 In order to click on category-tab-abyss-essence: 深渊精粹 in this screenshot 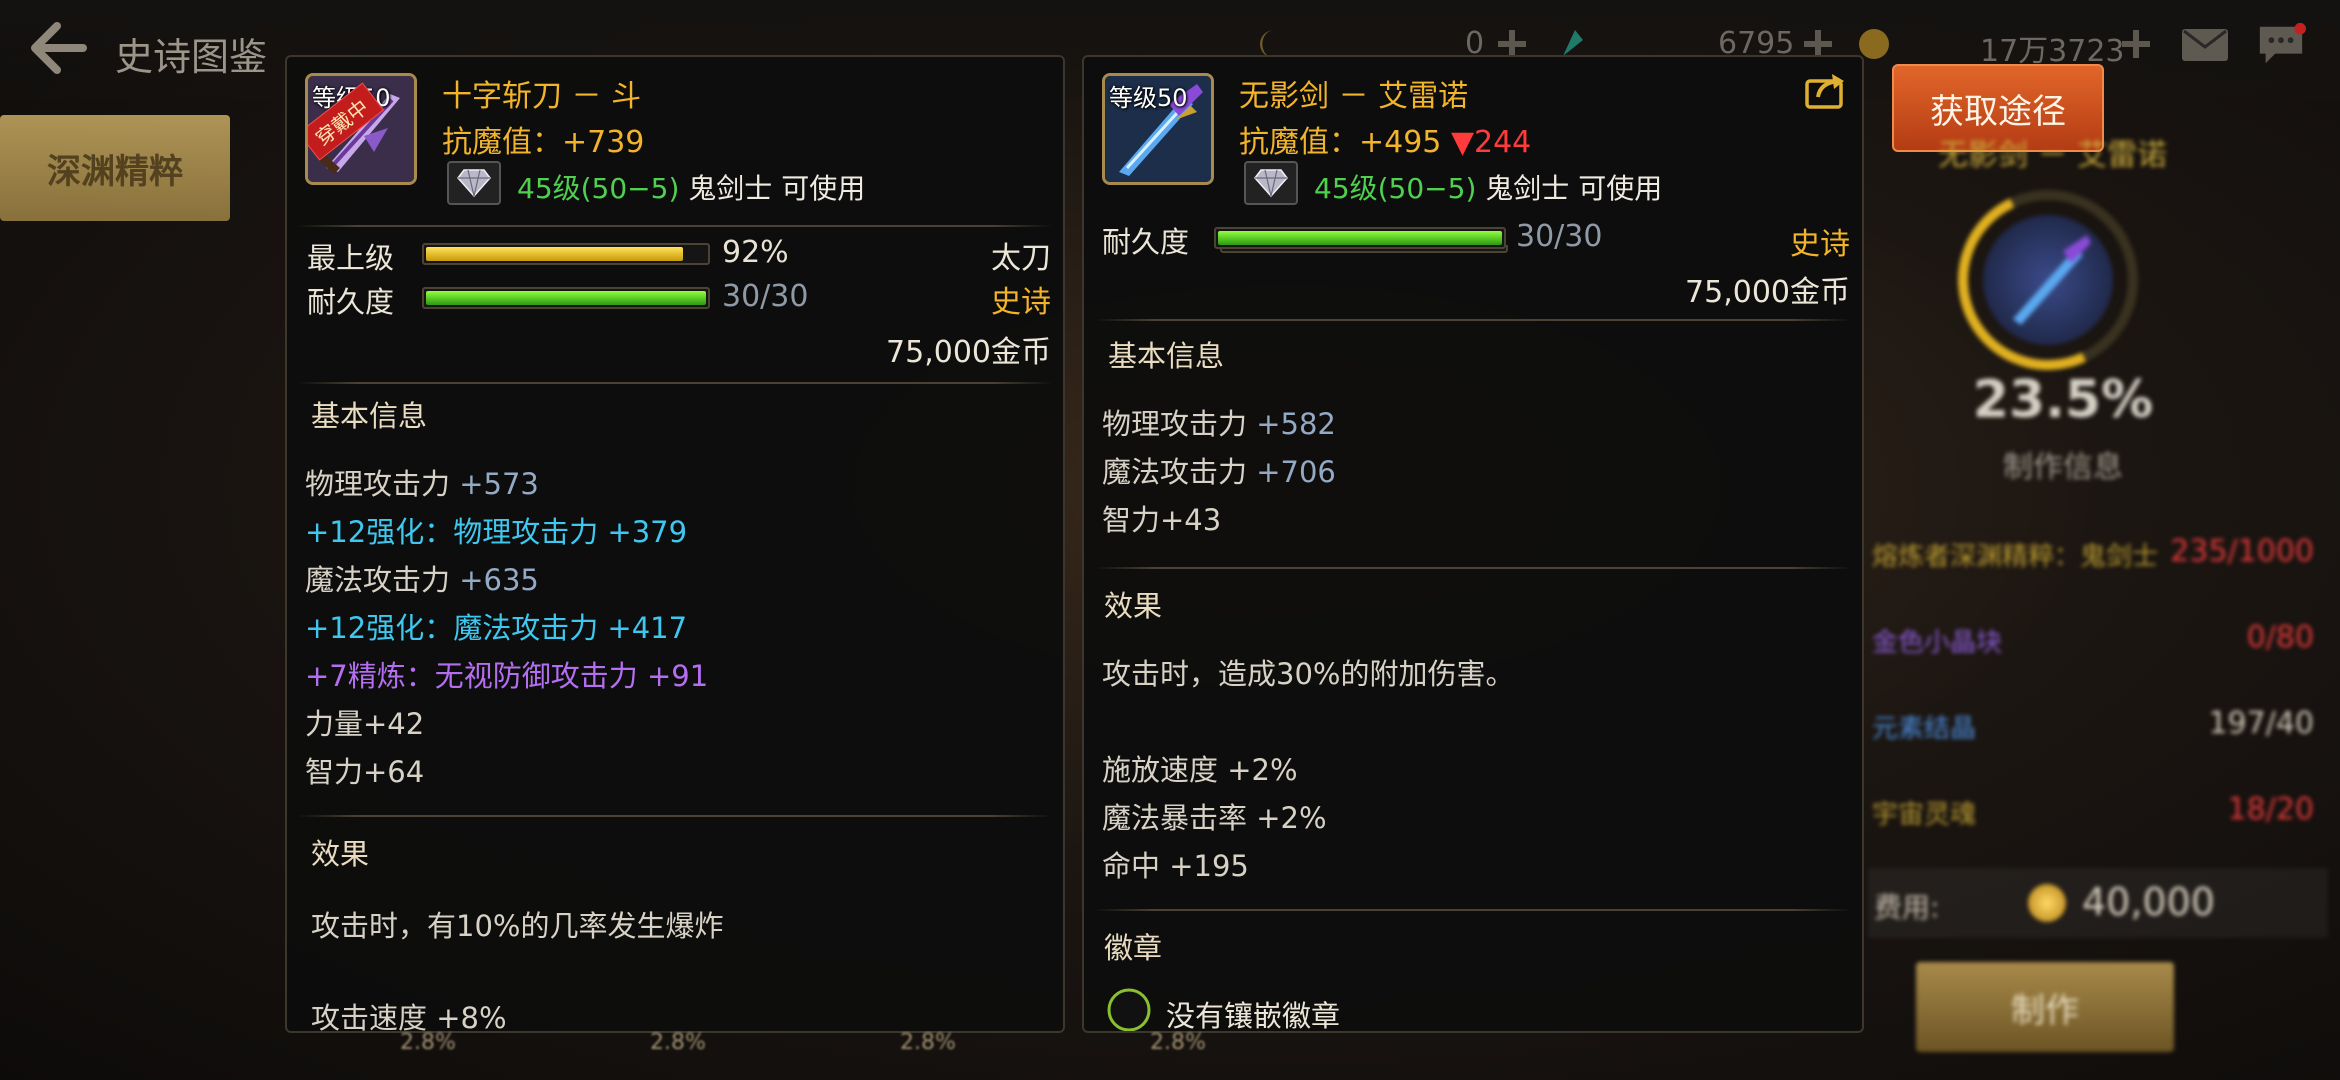, I will do `click(115, 168)`.